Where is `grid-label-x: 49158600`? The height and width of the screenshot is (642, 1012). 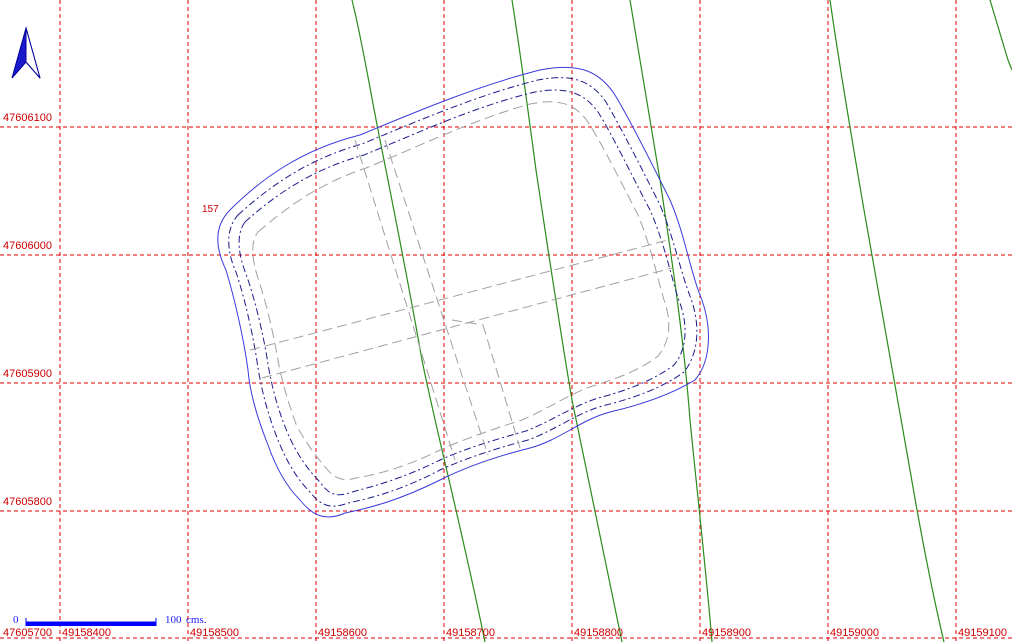
grid-label-x: 49158600 is located at coordinates (342, 633).